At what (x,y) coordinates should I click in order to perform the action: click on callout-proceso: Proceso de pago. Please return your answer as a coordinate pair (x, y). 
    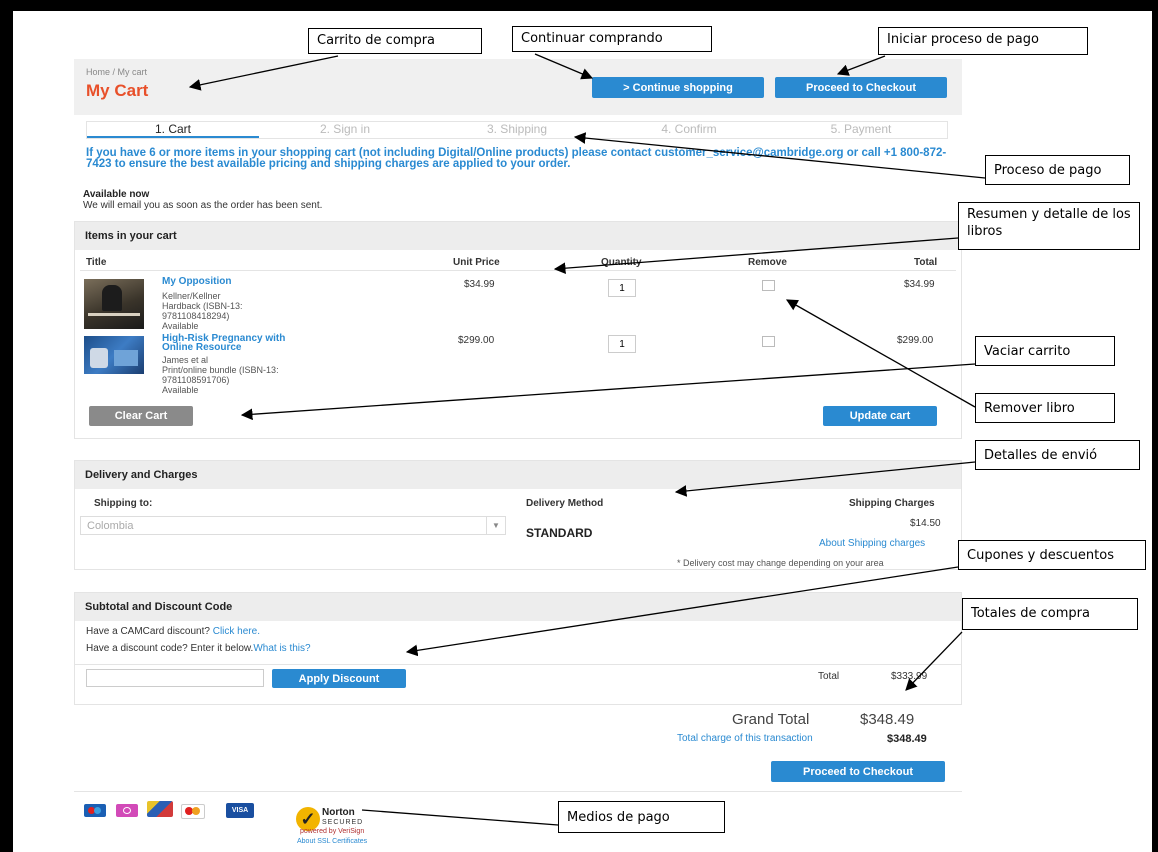
    Looking at the image, I should click on (1057, 170).